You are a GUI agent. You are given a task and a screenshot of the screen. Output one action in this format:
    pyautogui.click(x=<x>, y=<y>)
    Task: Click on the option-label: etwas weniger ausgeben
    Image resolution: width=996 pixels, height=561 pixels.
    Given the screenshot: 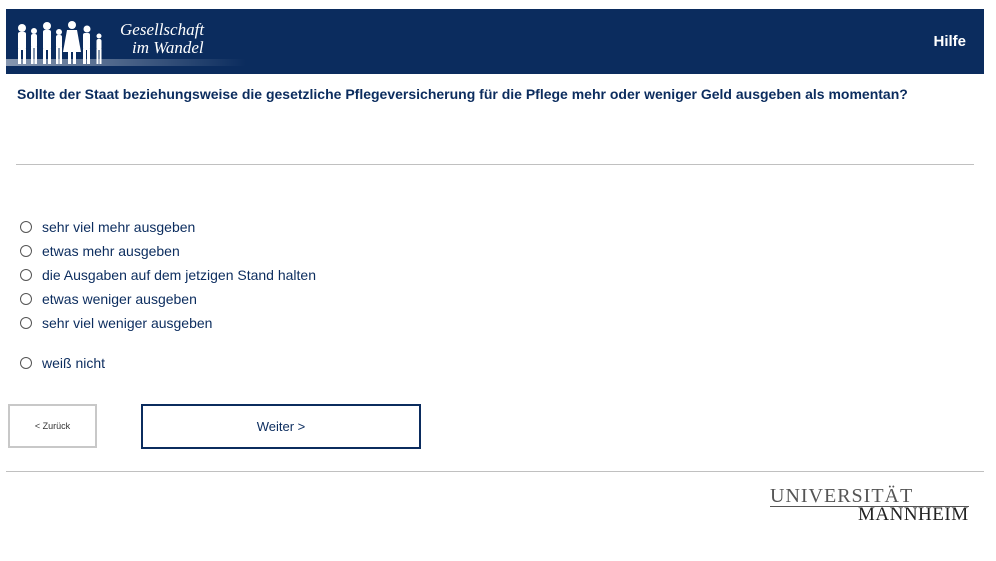 What is the action you would take?
    pyautogui.click(x=119, y=299)
    